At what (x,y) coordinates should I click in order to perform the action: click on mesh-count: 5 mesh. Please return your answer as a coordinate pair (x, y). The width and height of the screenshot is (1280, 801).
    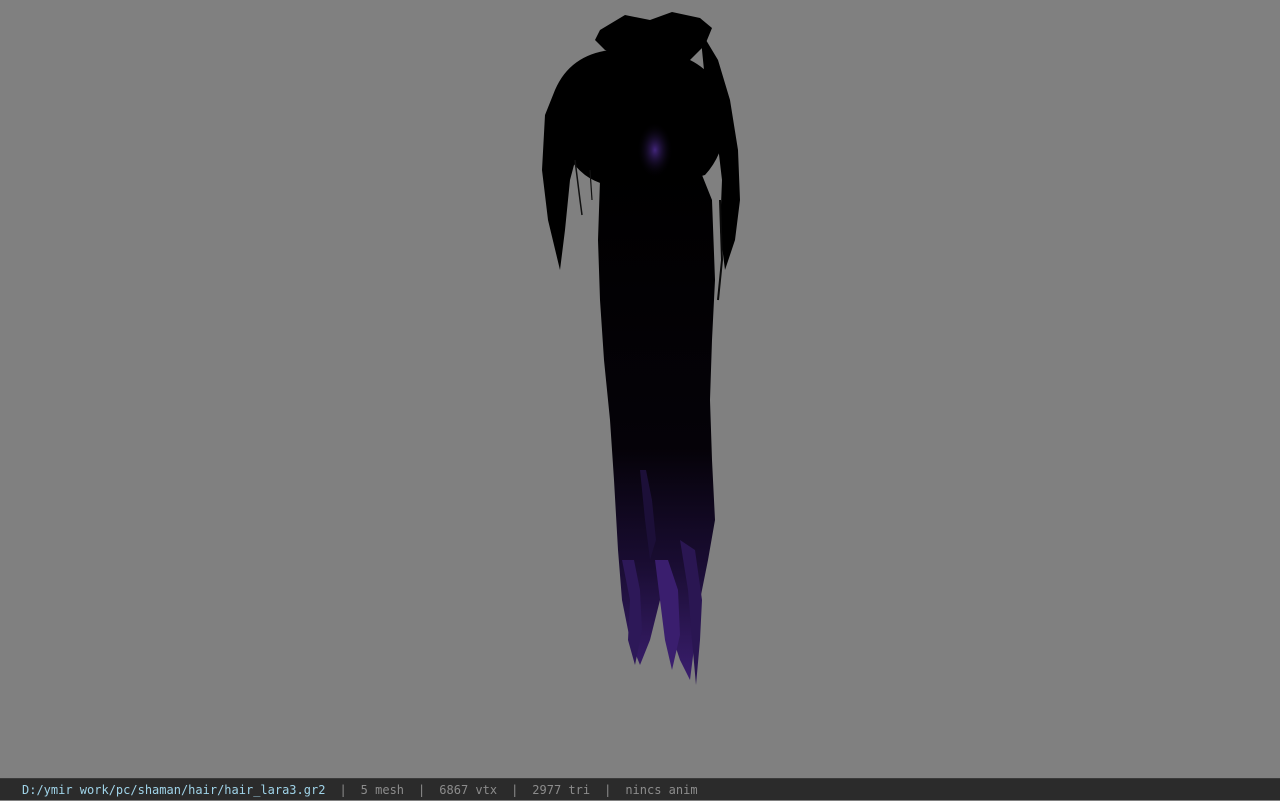
    Looking at the image, I should click on (382, 790).